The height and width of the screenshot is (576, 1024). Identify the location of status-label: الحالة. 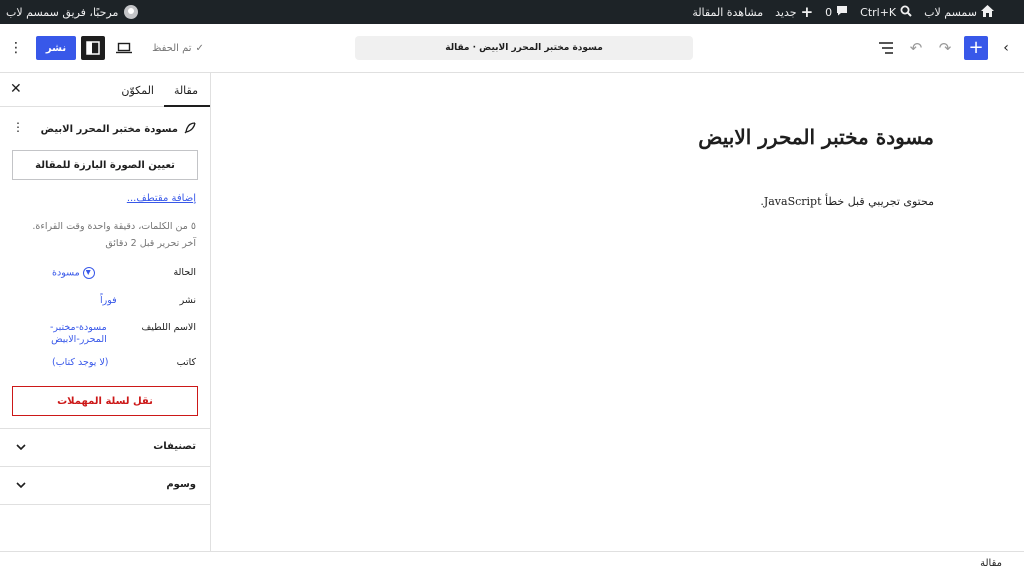
(184, 272).